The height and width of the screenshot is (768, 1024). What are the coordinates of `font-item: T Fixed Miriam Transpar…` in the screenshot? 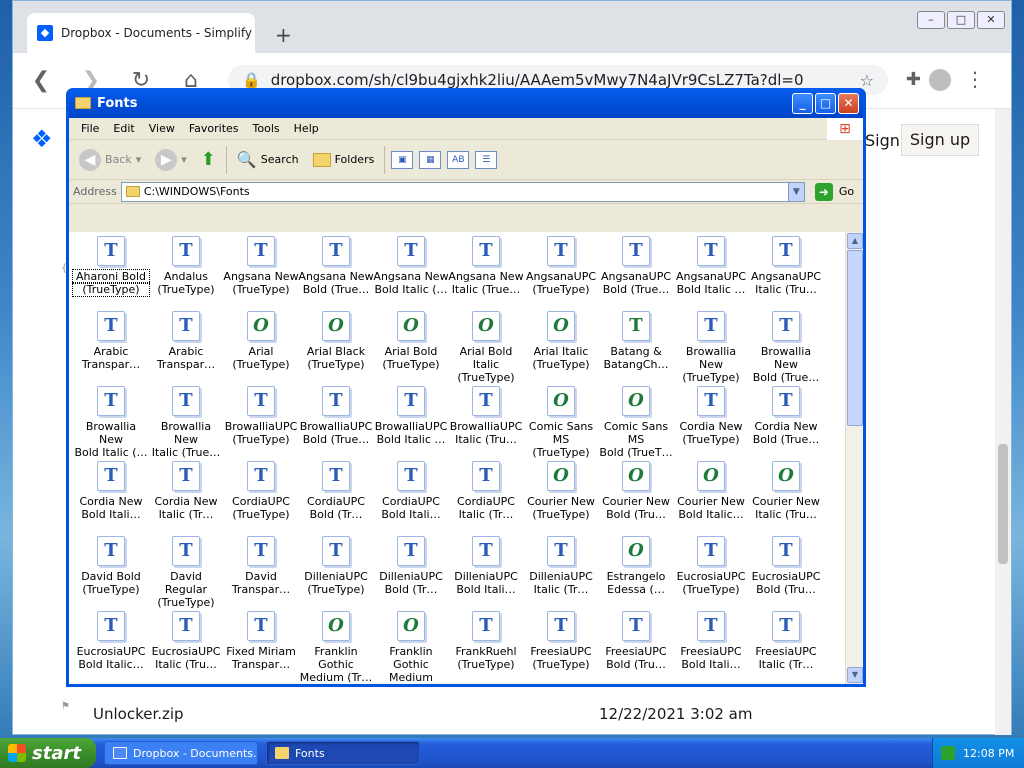 It's located at (261, 641).